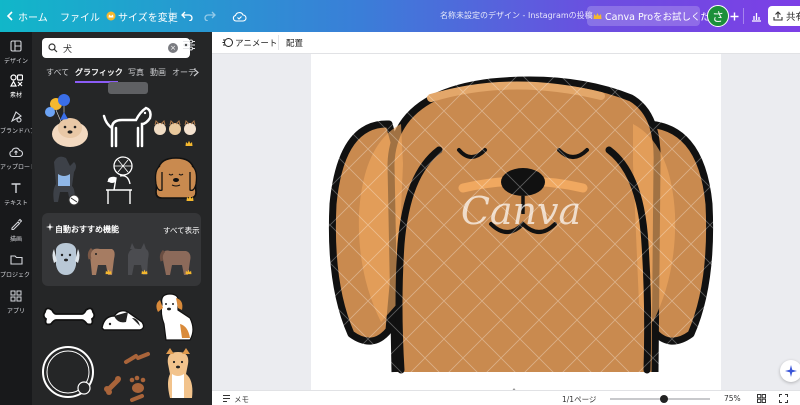 The height and width of the screenshot is (405, 800). Describe the element at coordinates (15, 61) in the screenshot. I see `rail-label: デザイン` at that location.